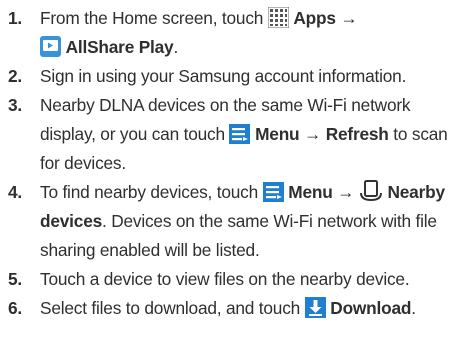  I want to click on step-text: From the Home screen, touch, so click(154, 18).